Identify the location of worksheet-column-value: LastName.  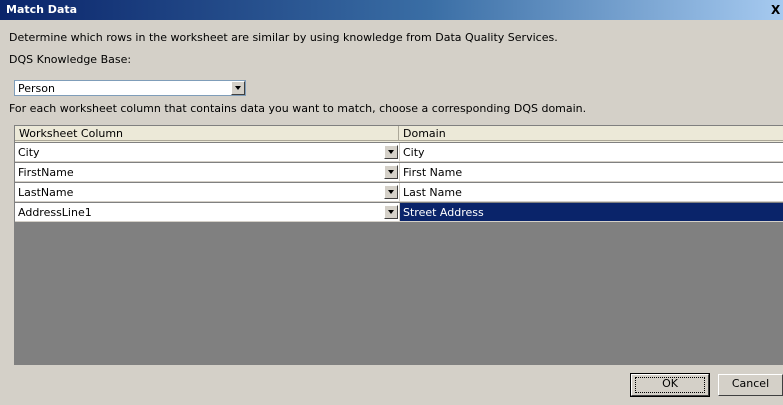
(46, 192).